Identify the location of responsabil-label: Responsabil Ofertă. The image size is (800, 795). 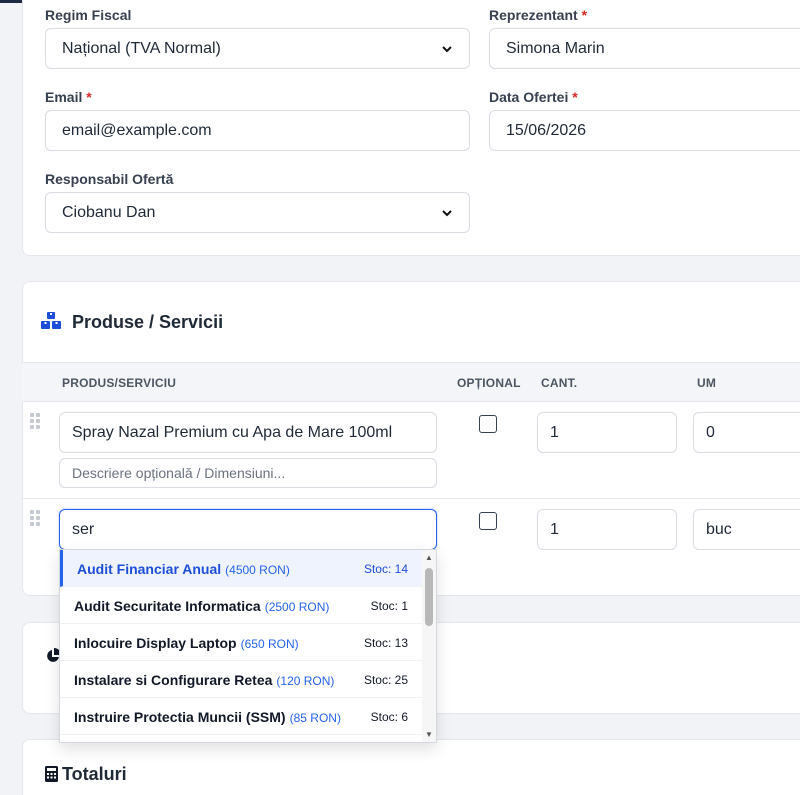
(109, 179).